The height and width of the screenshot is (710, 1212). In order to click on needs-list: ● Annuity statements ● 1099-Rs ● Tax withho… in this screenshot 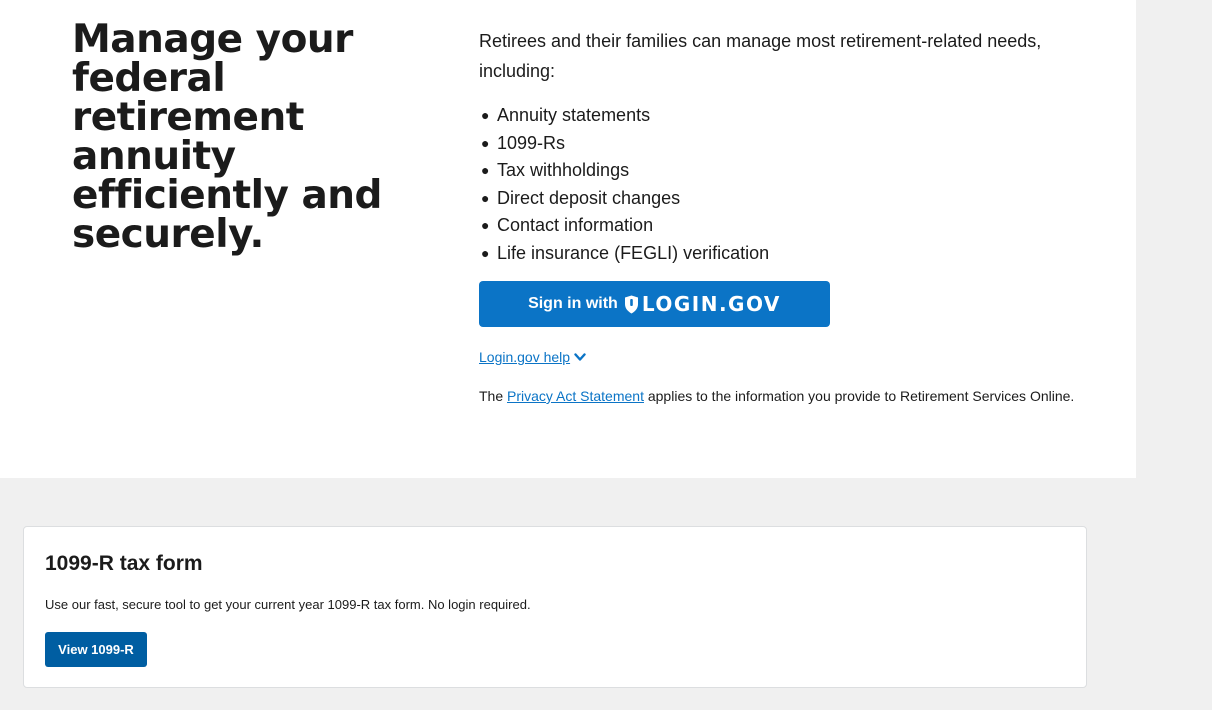, I will do `click(789, 184)`.